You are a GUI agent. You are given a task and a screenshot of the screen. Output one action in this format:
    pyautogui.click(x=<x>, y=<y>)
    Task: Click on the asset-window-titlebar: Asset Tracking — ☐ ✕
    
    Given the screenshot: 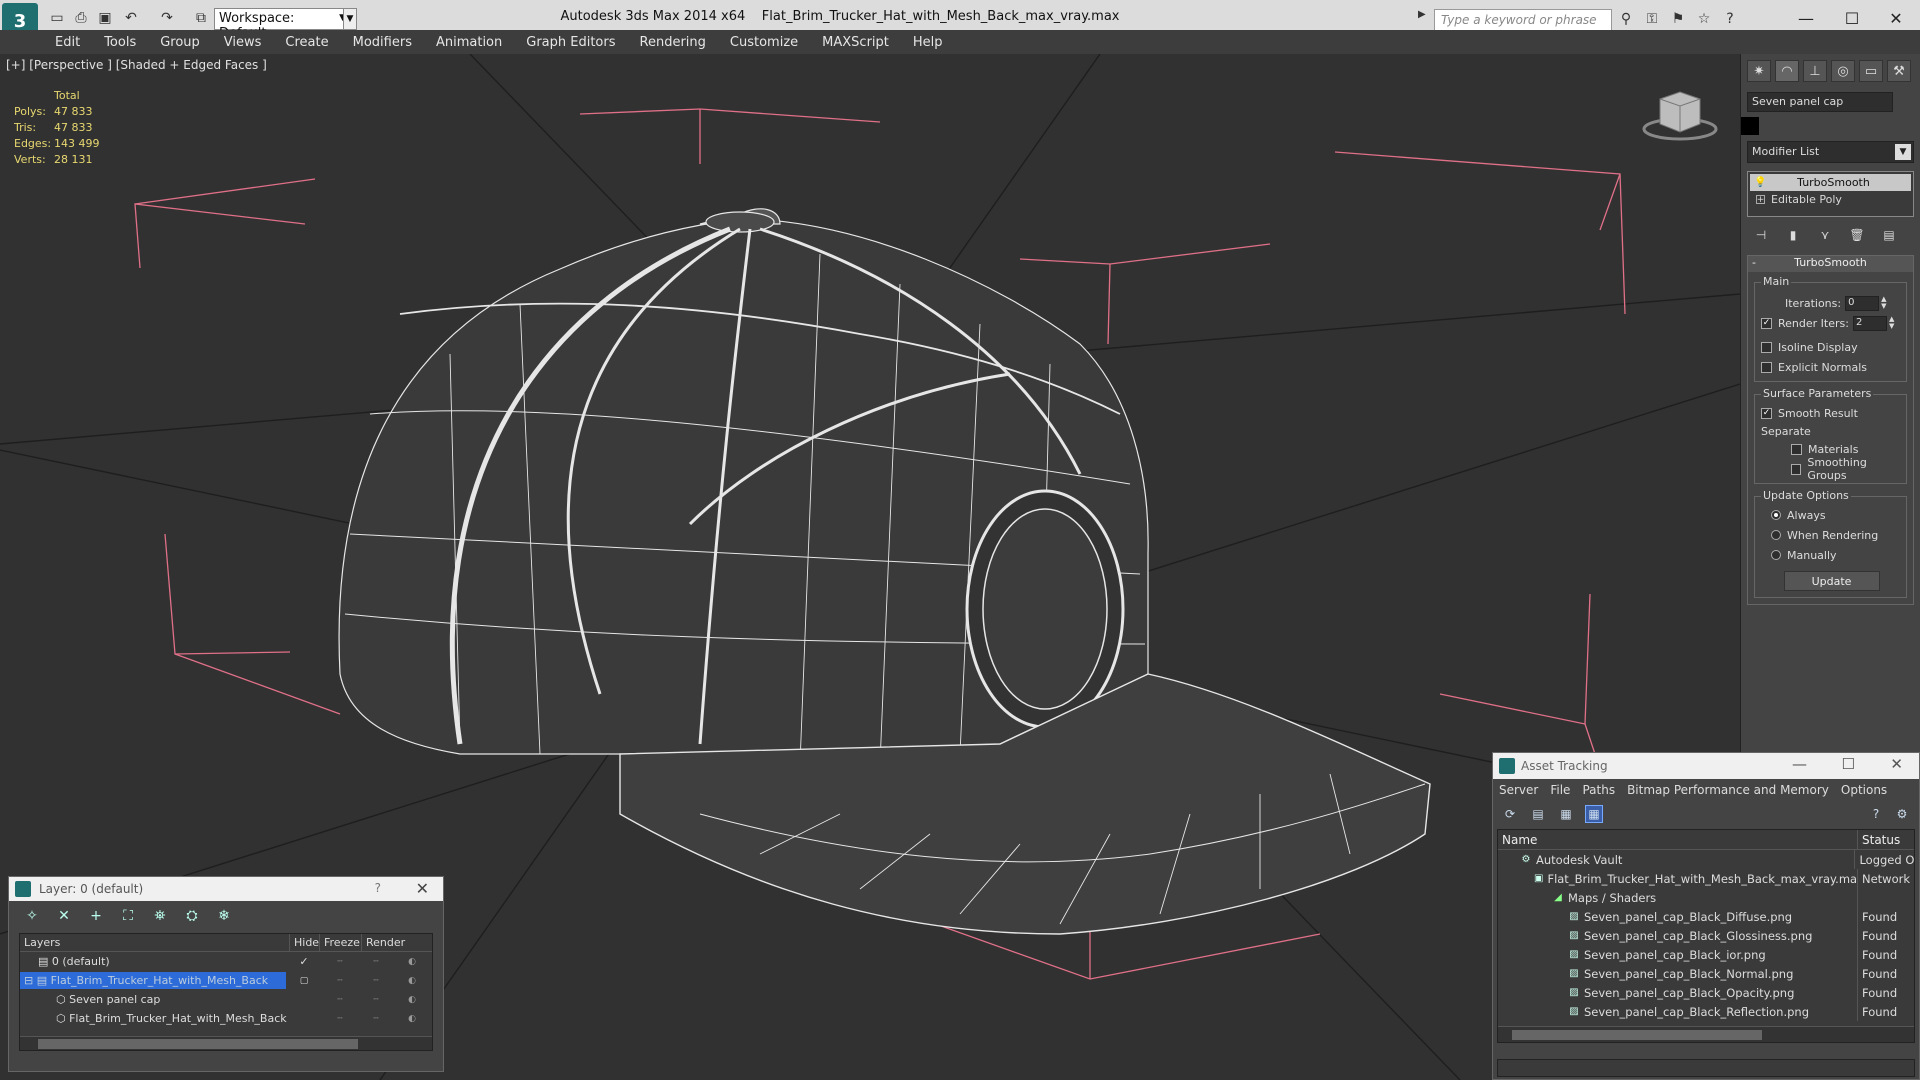 What is the action you would take?
    pyautogui.click(x=1706, y=766)
    